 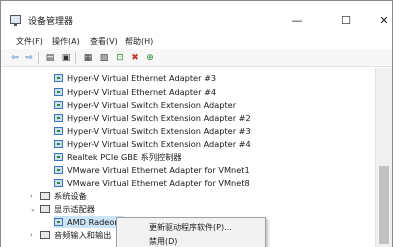 I want to click on audio-icon, so click(x=45, y=235).